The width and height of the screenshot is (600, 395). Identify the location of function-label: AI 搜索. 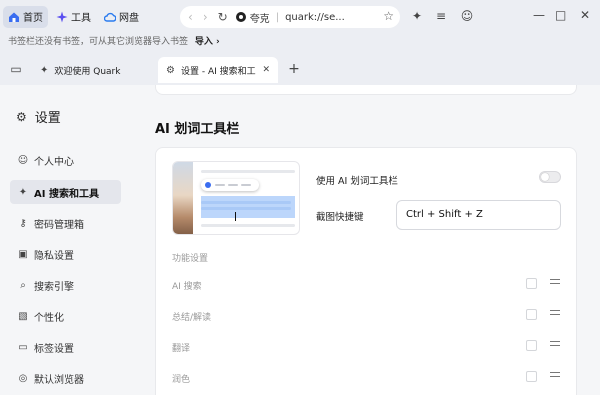
(187, 287).